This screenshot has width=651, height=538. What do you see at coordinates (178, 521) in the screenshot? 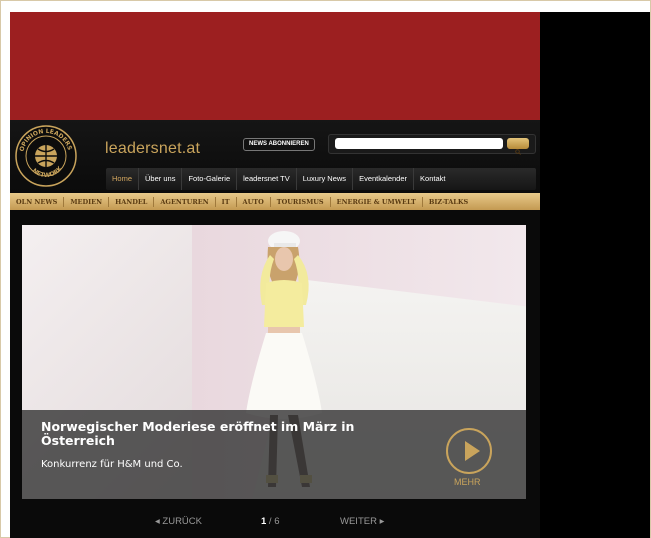
I see `previous-button: ◂ ZURÜCK` at bounding box center [178, 521].